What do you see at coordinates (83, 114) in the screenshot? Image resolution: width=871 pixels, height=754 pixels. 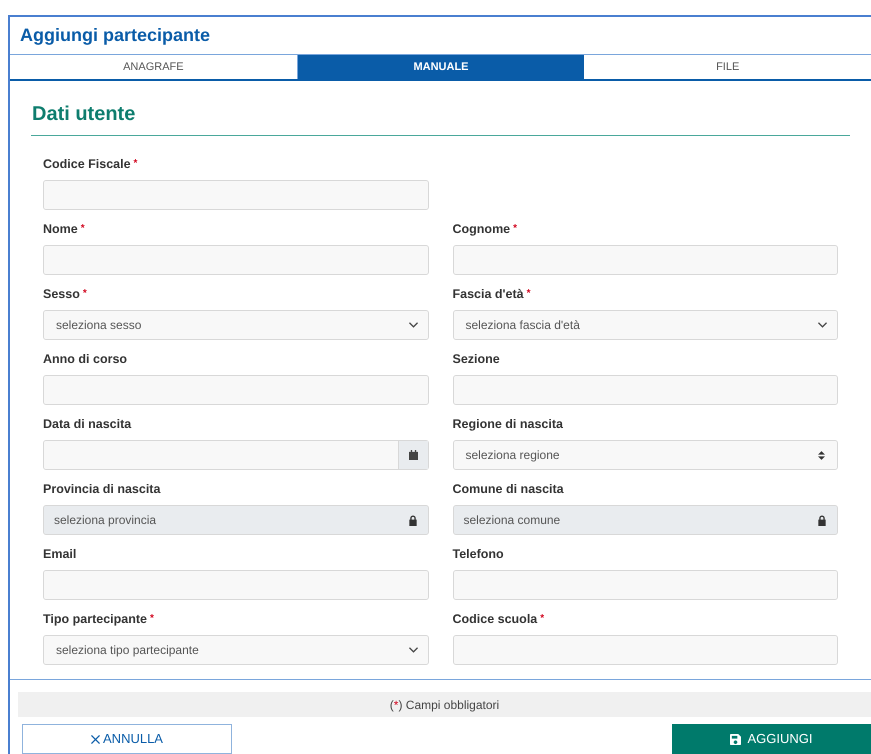 I see `section-title: Dati utente` at bounding box center [83, 114].